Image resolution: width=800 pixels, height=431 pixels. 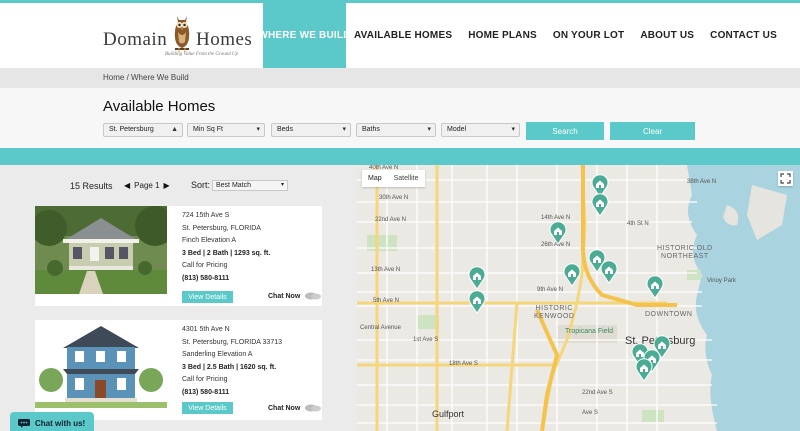 What do you see at coordinates (400, 156) in the screenshot?
I see `accent-band` at bounding box center [400, 156].